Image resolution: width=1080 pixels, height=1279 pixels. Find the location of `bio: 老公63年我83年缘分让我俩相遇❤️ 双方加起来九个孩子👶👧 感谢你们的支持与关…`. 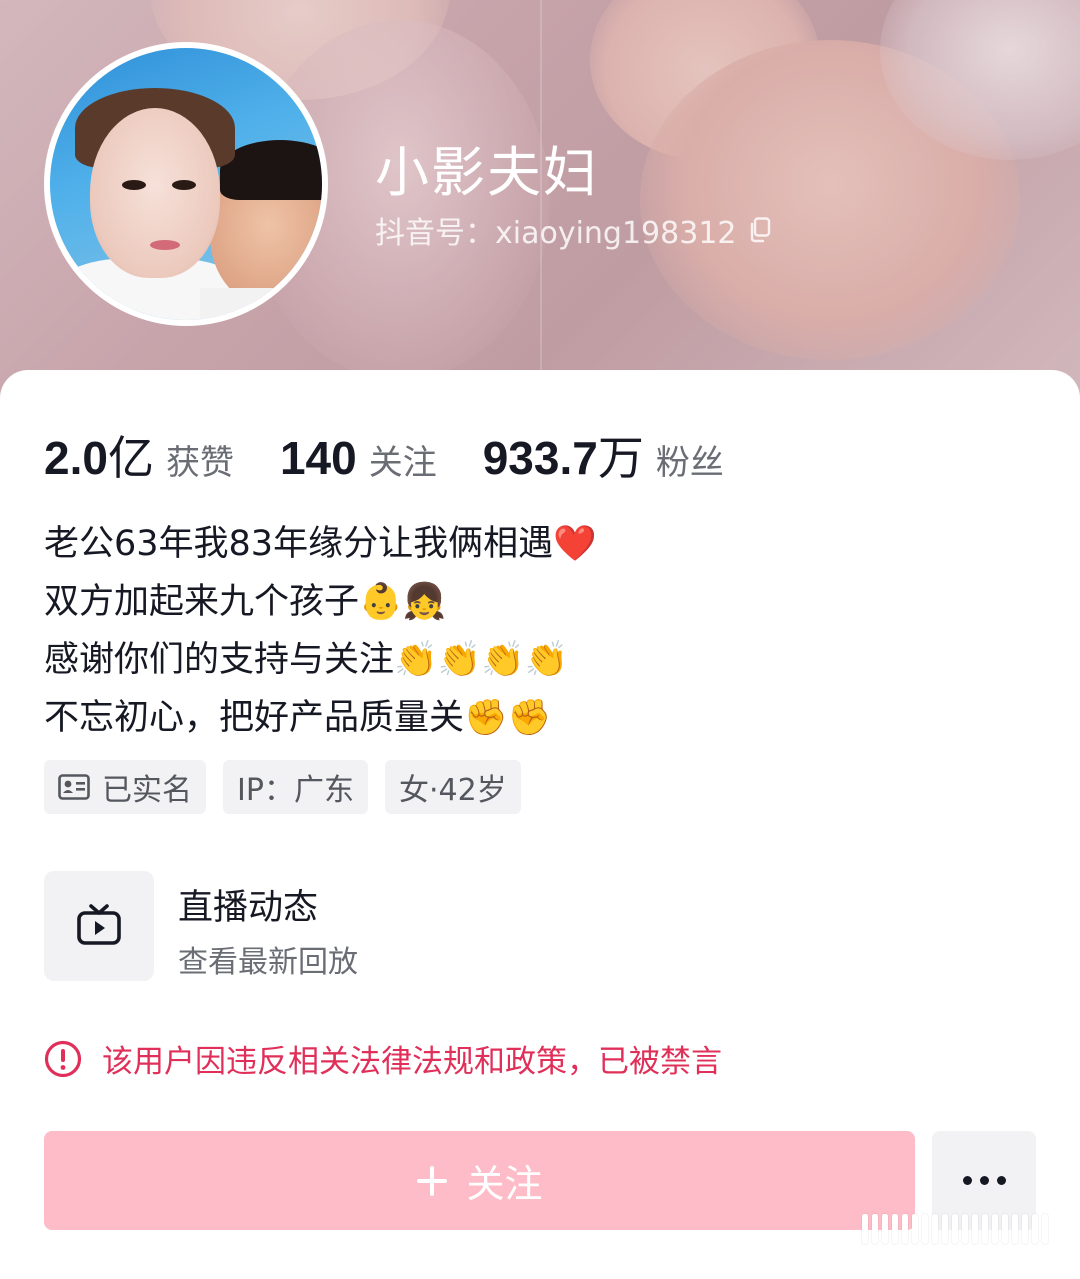

bio: 老公63年我83年缘分让我俩相遇❤️ 双方加起来九个孩子👶👧 感谢你们的支持与关… is located at coordinates (320, 631).